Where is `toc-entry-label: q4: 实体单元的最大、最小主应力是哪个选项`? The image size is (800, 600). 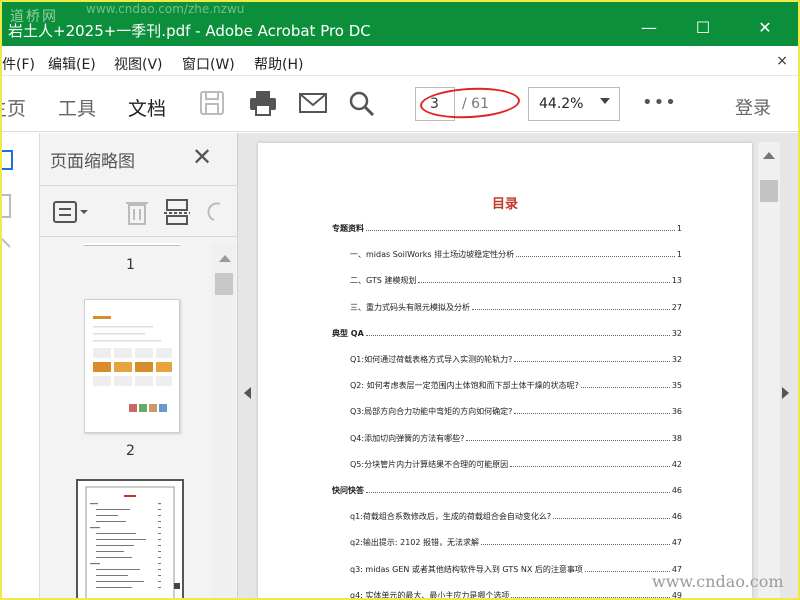
toc-entry-label: q4: 实体单元的最大、最小主应力是哪个选项 is located at coordinates (430, 594).